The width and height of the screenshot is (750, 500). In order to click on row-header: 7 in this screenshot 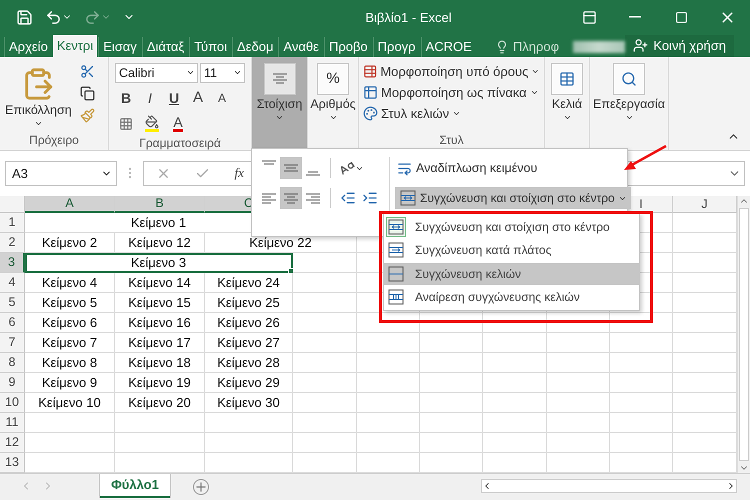, I will do `click(12, 342)`.